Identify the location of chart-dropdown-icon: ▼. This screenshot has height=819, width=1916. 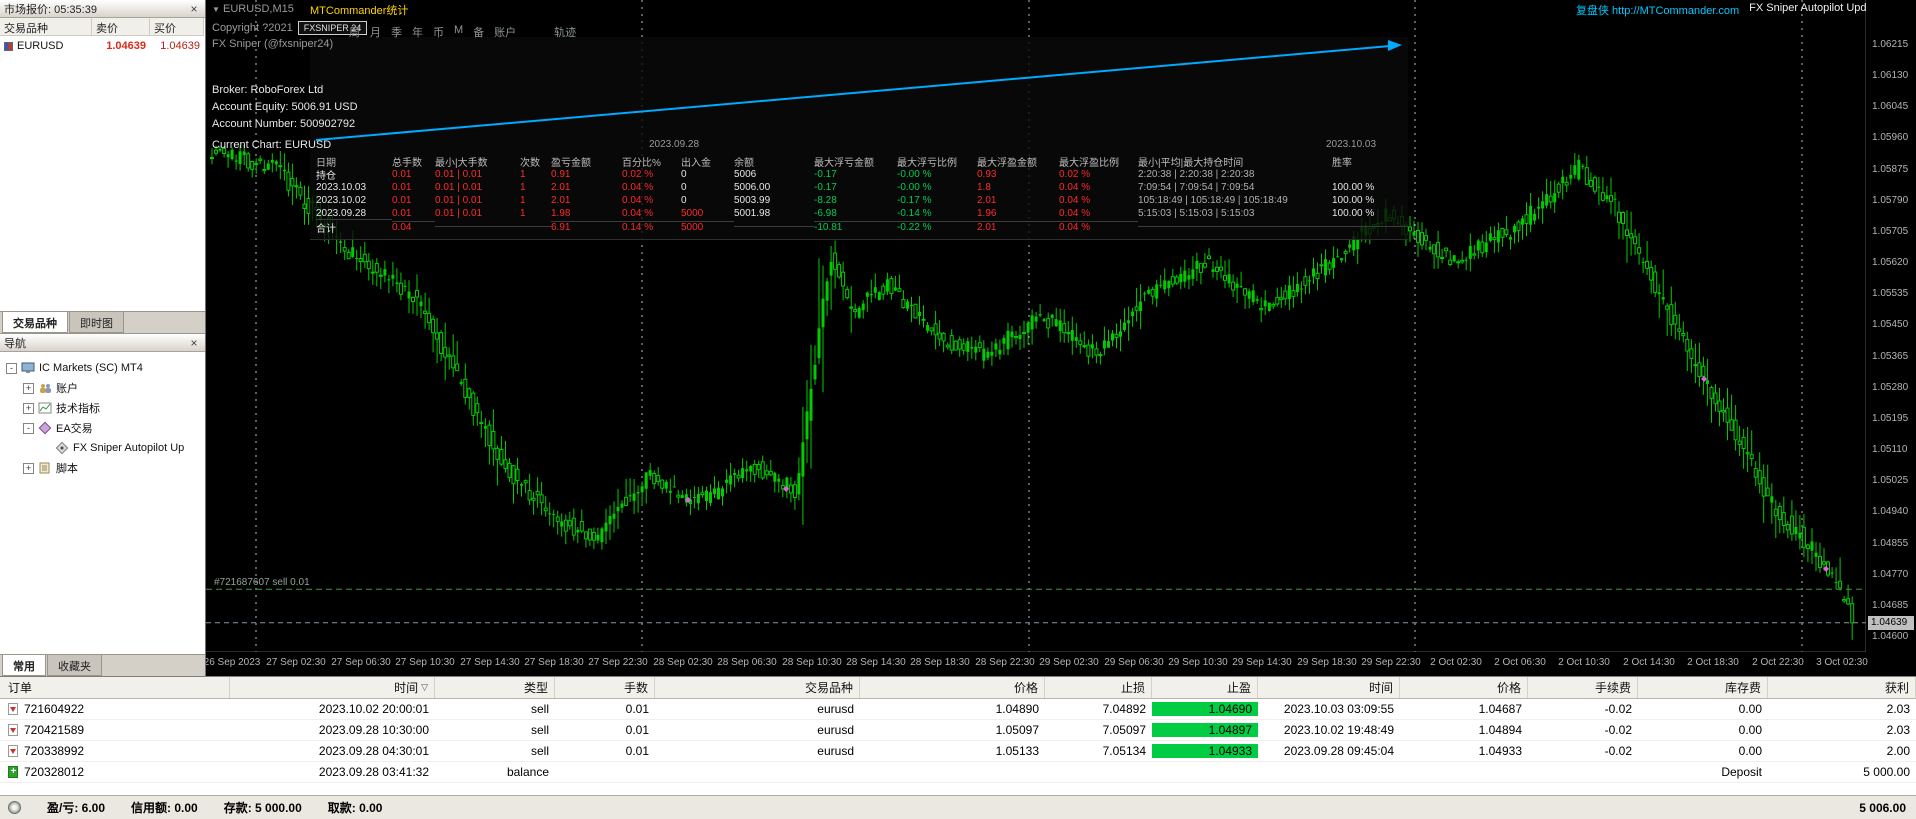
(216, 9).